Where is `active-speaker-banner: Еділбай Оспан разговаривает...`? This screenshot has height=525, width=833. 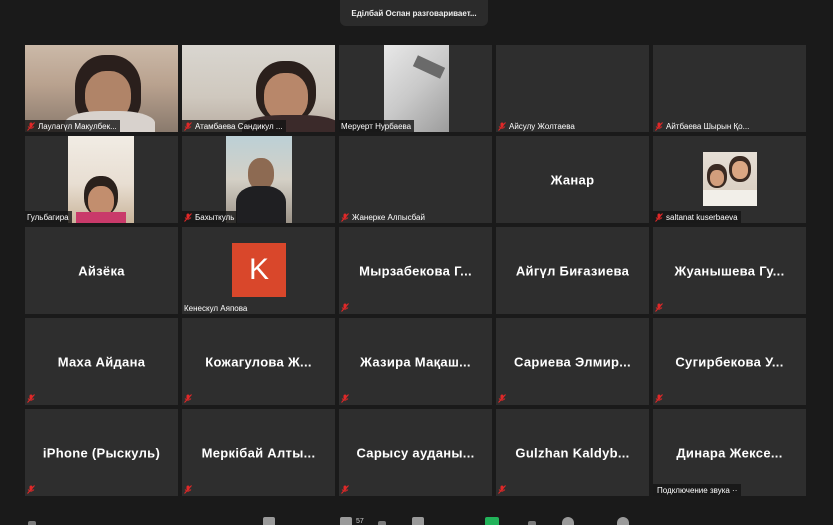
active-speaker-banner: Еділбай Оспан разговаривает... is located at coordinates (414, 13).